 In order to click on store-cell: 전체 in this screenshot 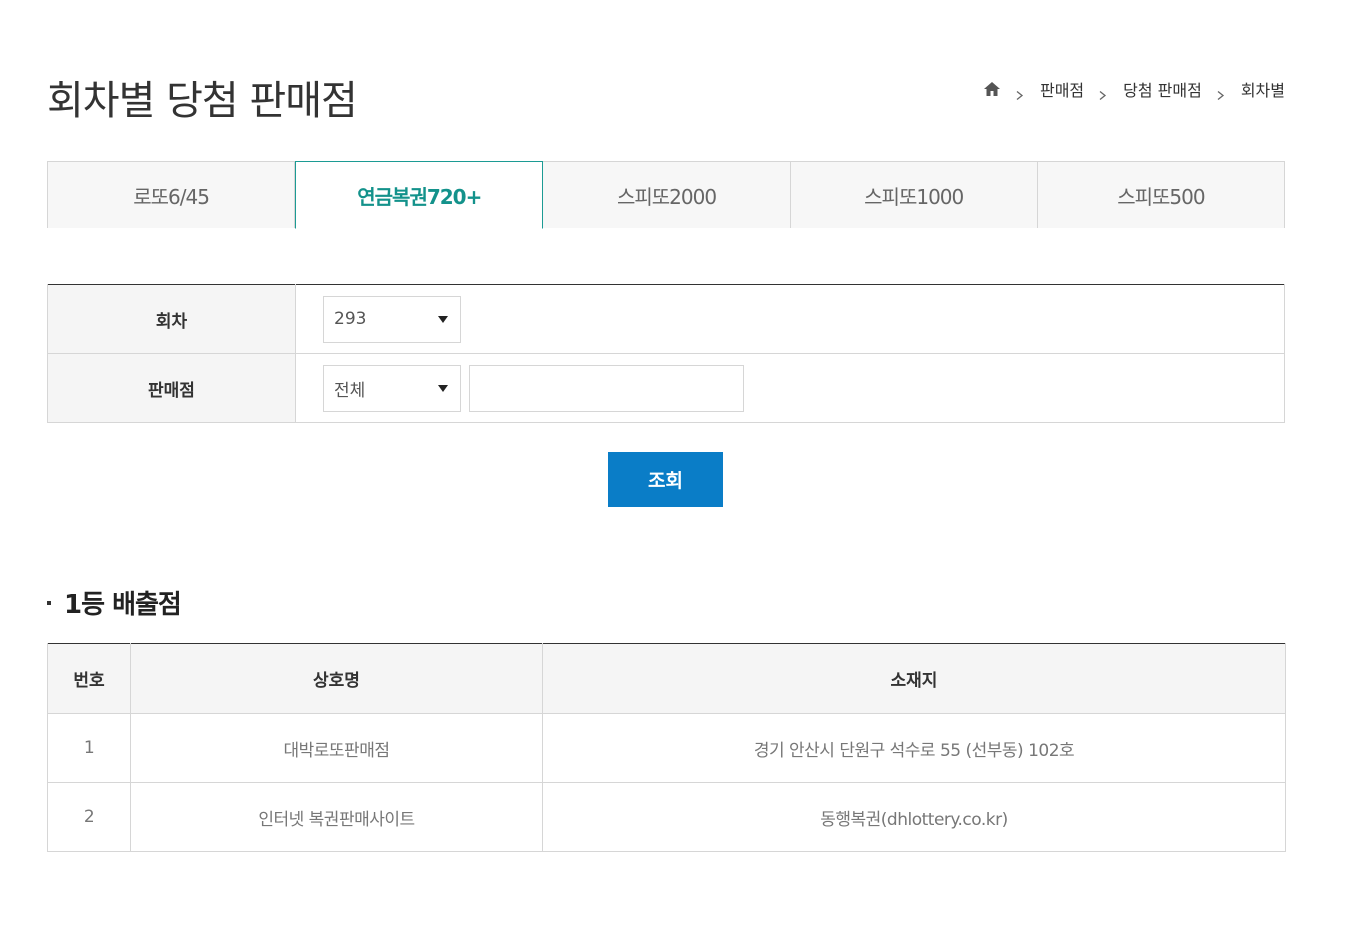, I will do `click(790, 388)`.